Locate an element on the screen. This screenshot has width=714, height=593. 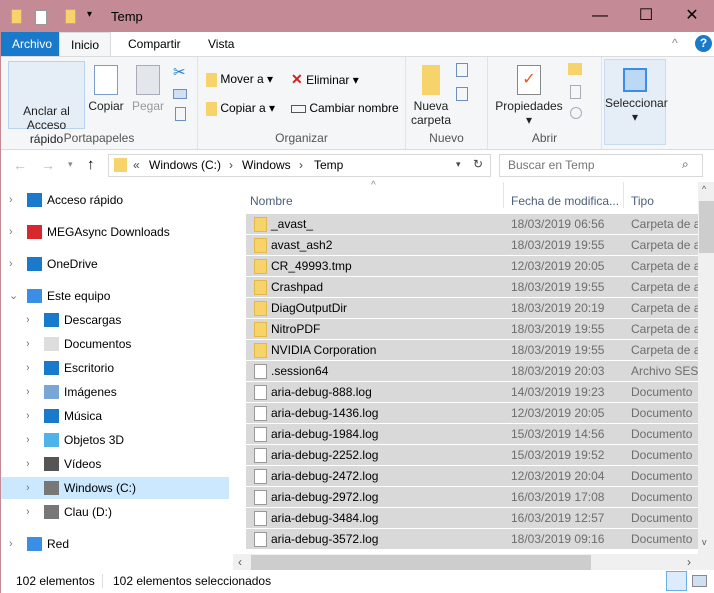
address-dropdown-icon: ▾ is located at coordinates (458, 164).